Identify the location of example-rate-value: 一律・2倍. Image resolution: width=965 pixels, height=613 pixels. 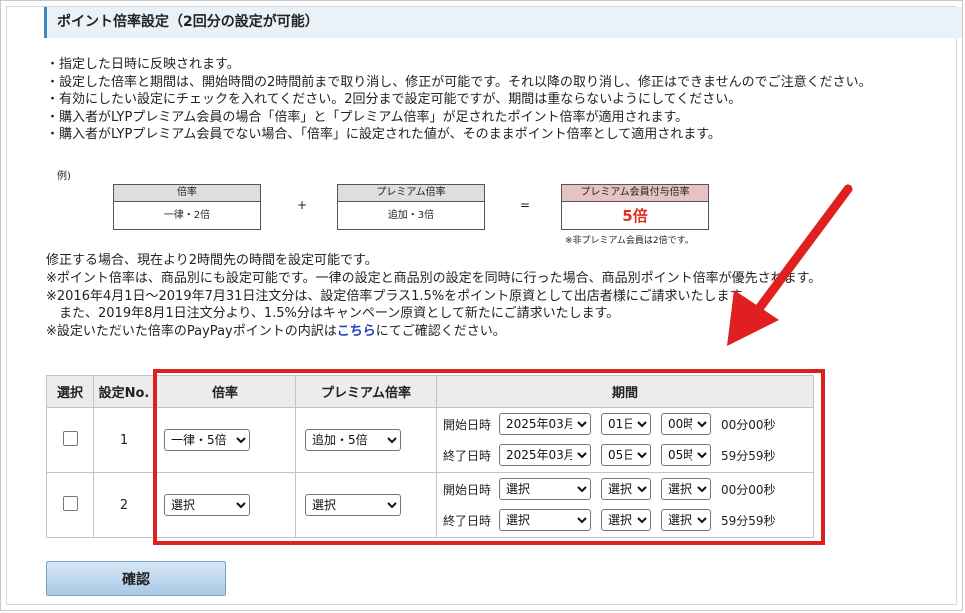
(187, 215).